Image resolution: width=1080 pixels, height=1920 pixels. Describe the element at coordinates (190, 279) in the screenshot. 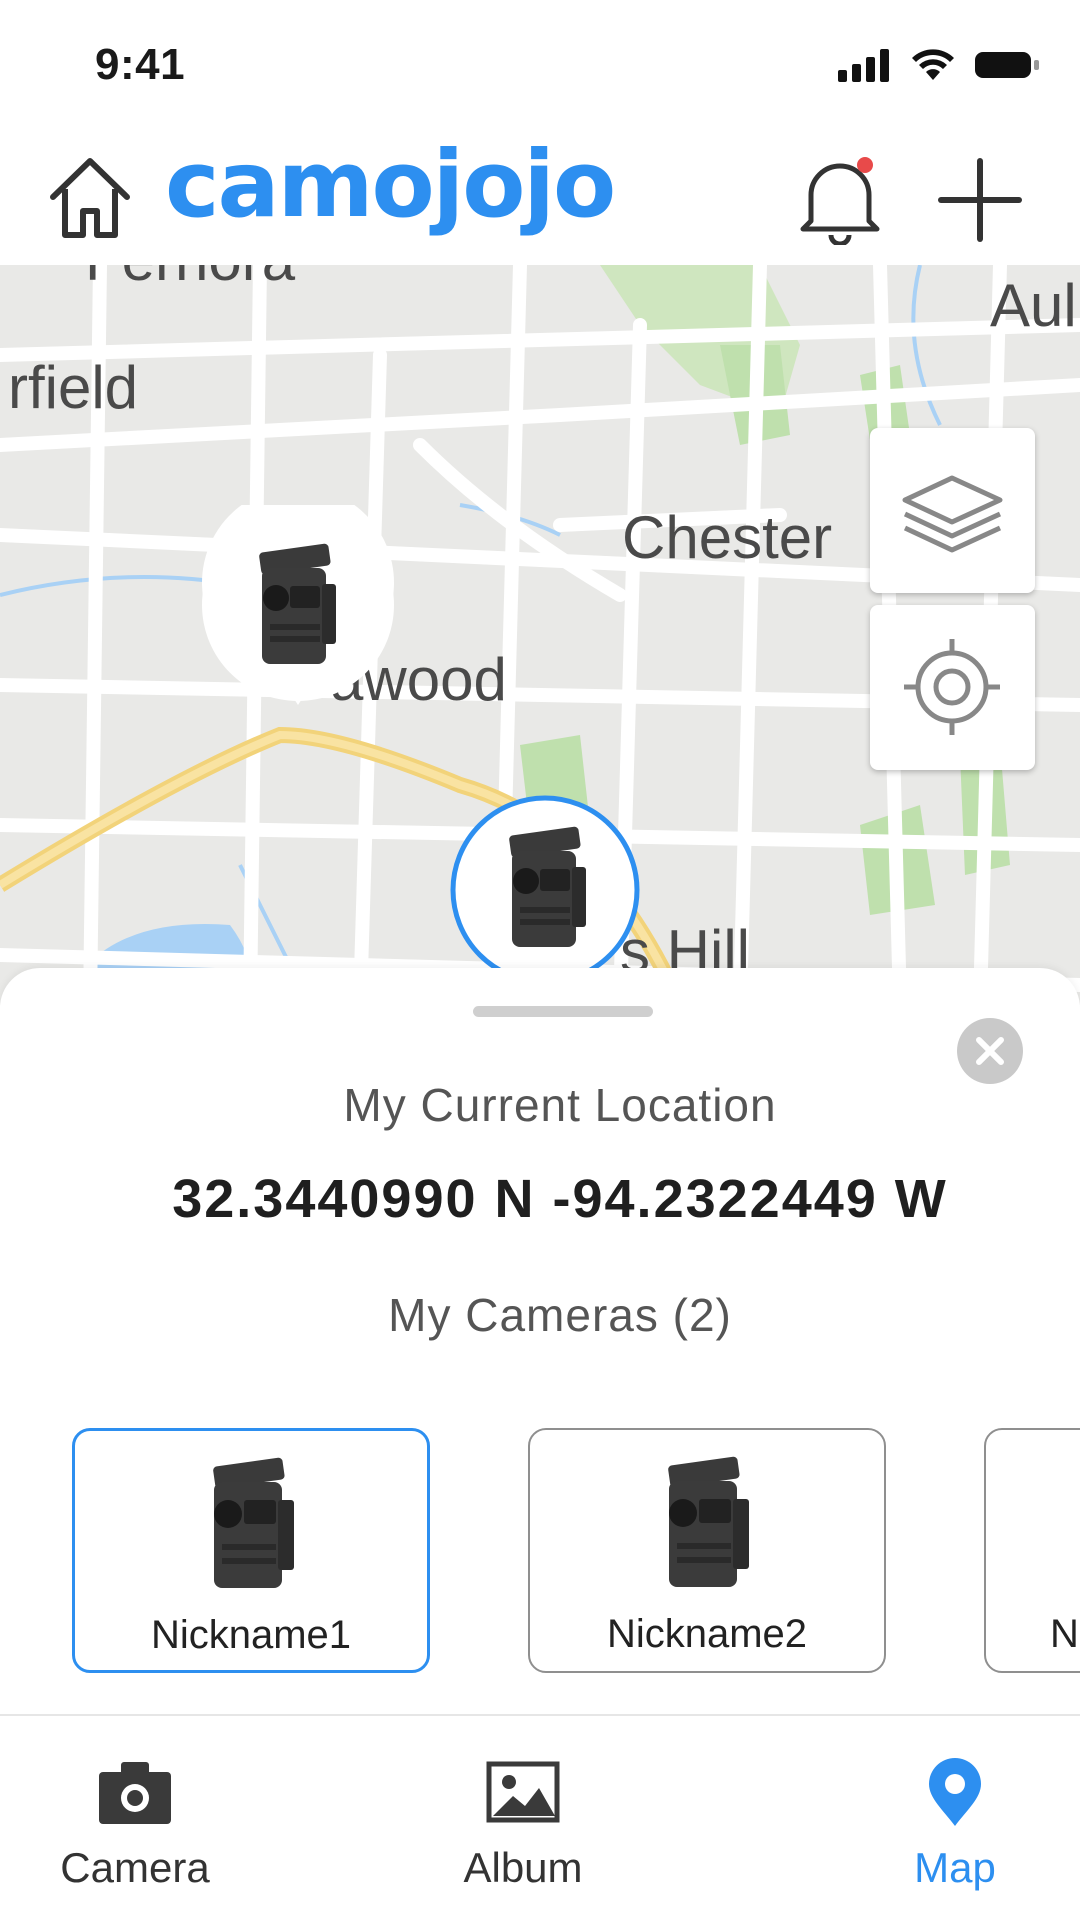

I see `map-label-fernora: Fernora` at that location.